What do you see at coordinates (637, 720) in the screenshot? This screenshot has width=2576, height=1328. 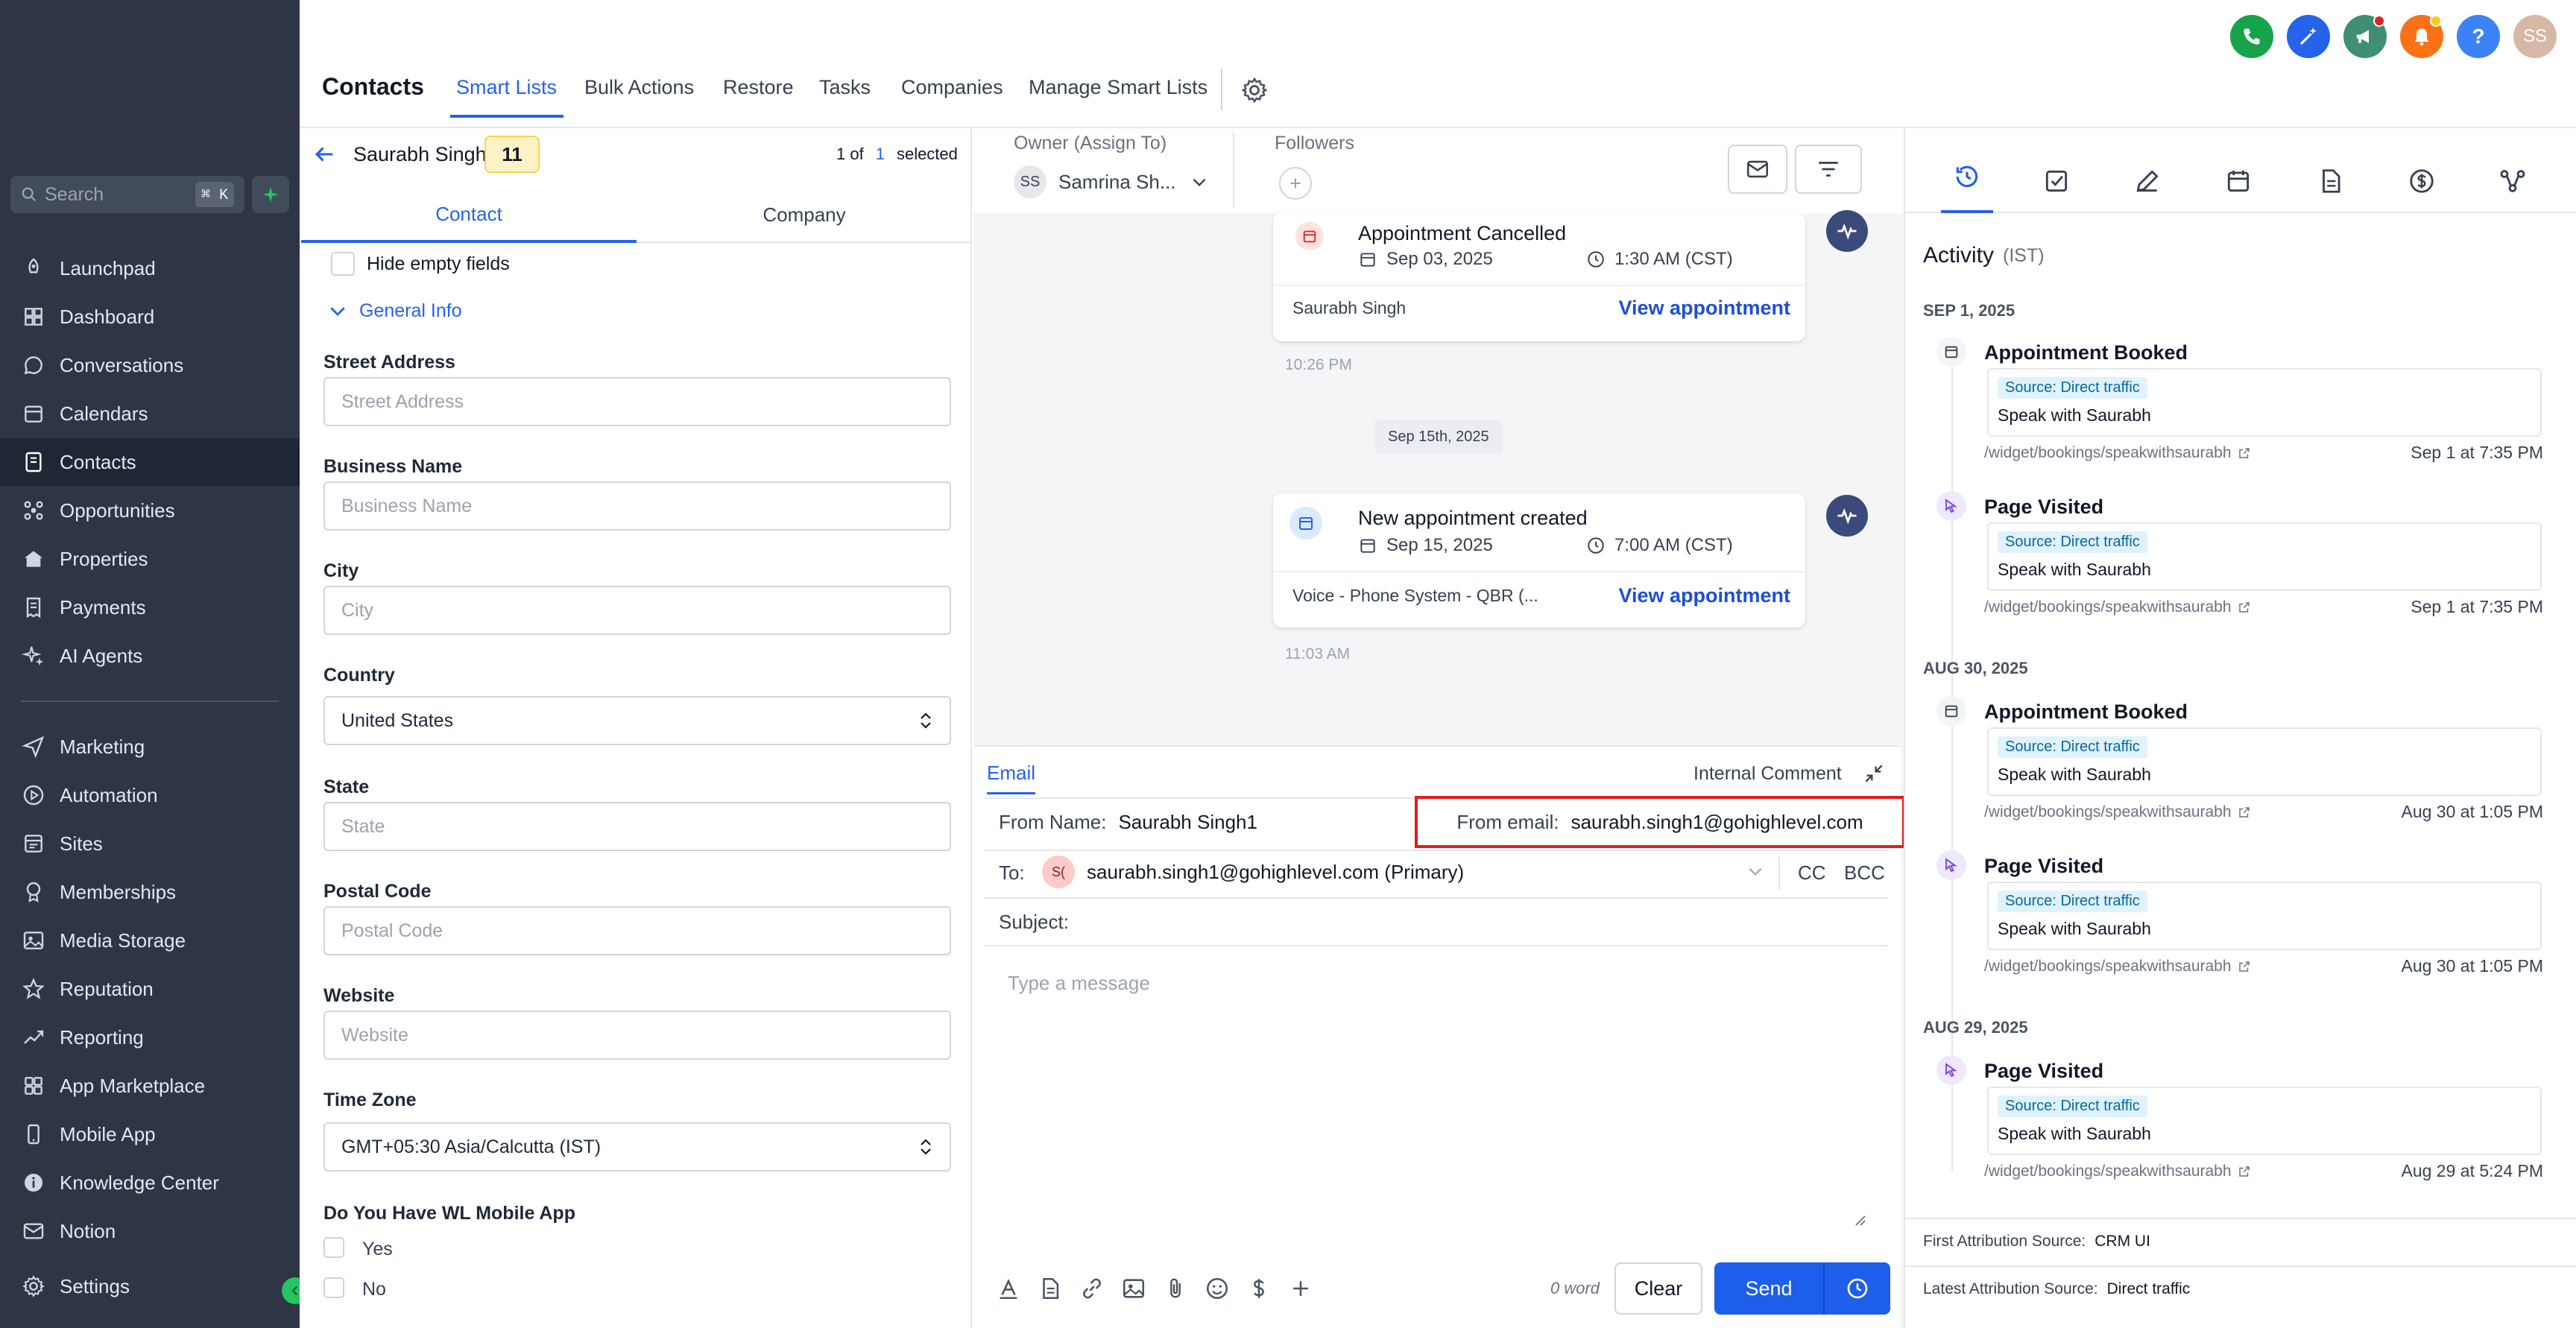 I see `country-select: United States` at bounding box center [637, 720].